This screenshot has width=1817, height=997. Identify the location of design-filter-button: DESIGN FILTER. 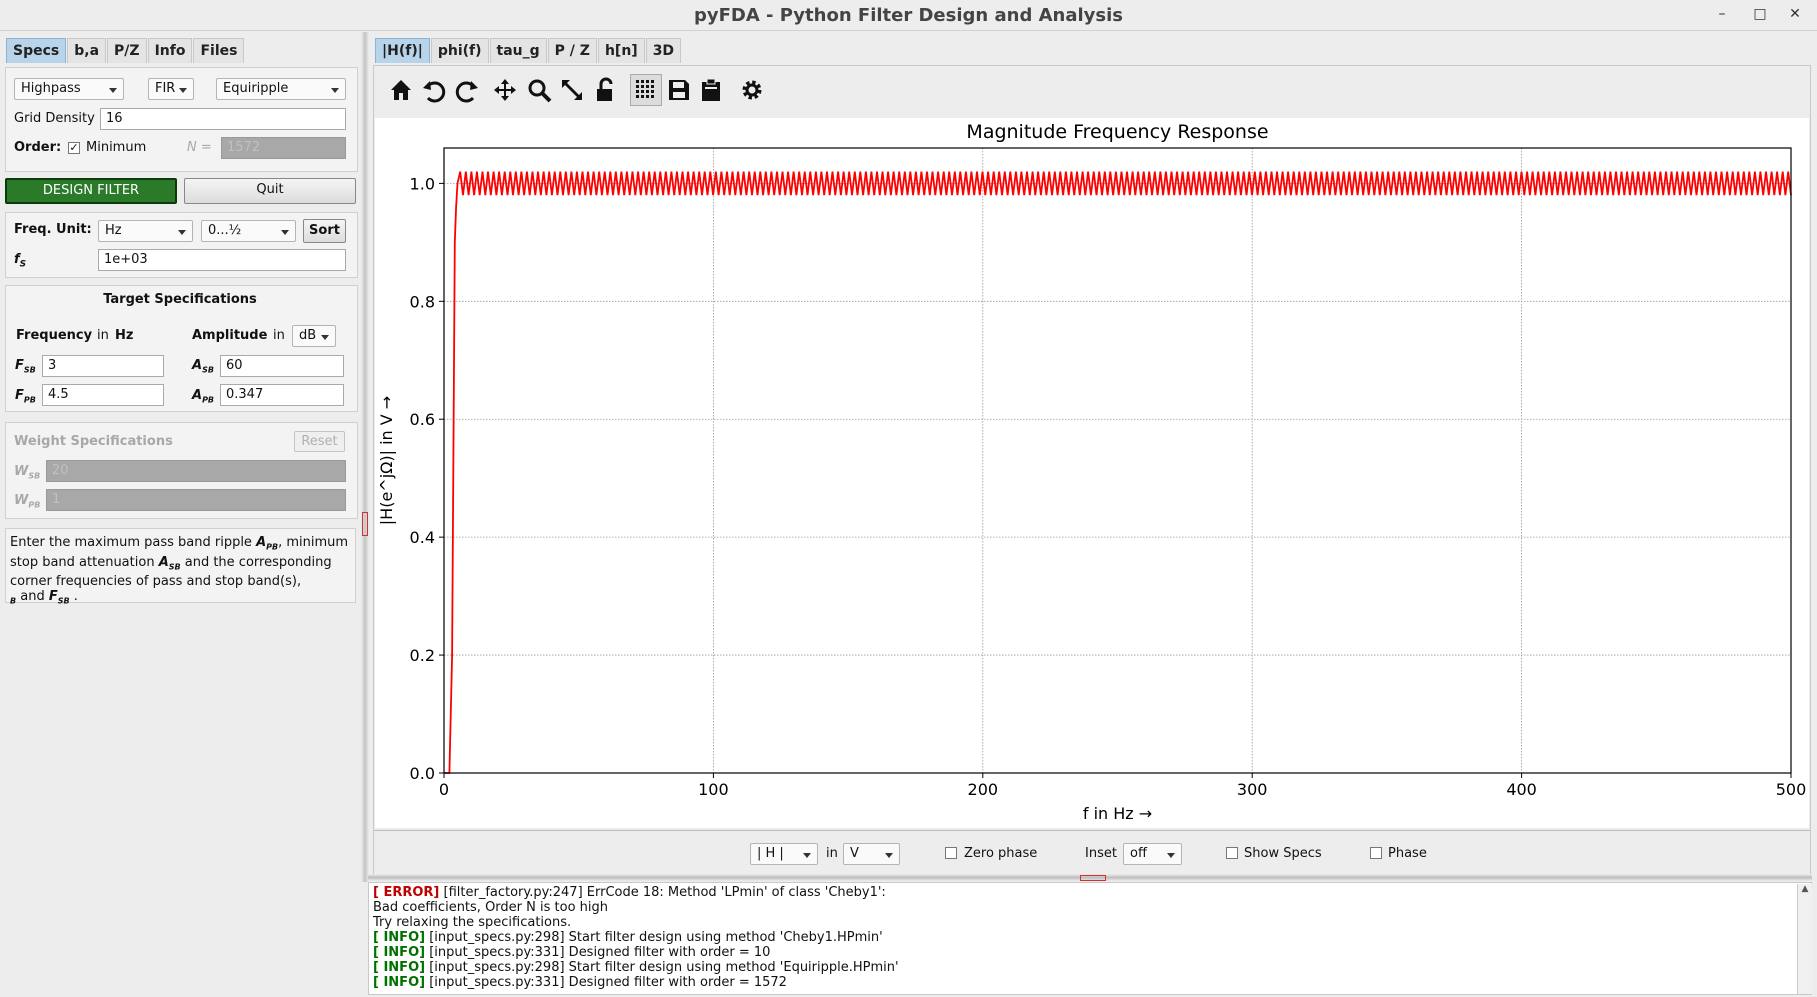
(91, 191).